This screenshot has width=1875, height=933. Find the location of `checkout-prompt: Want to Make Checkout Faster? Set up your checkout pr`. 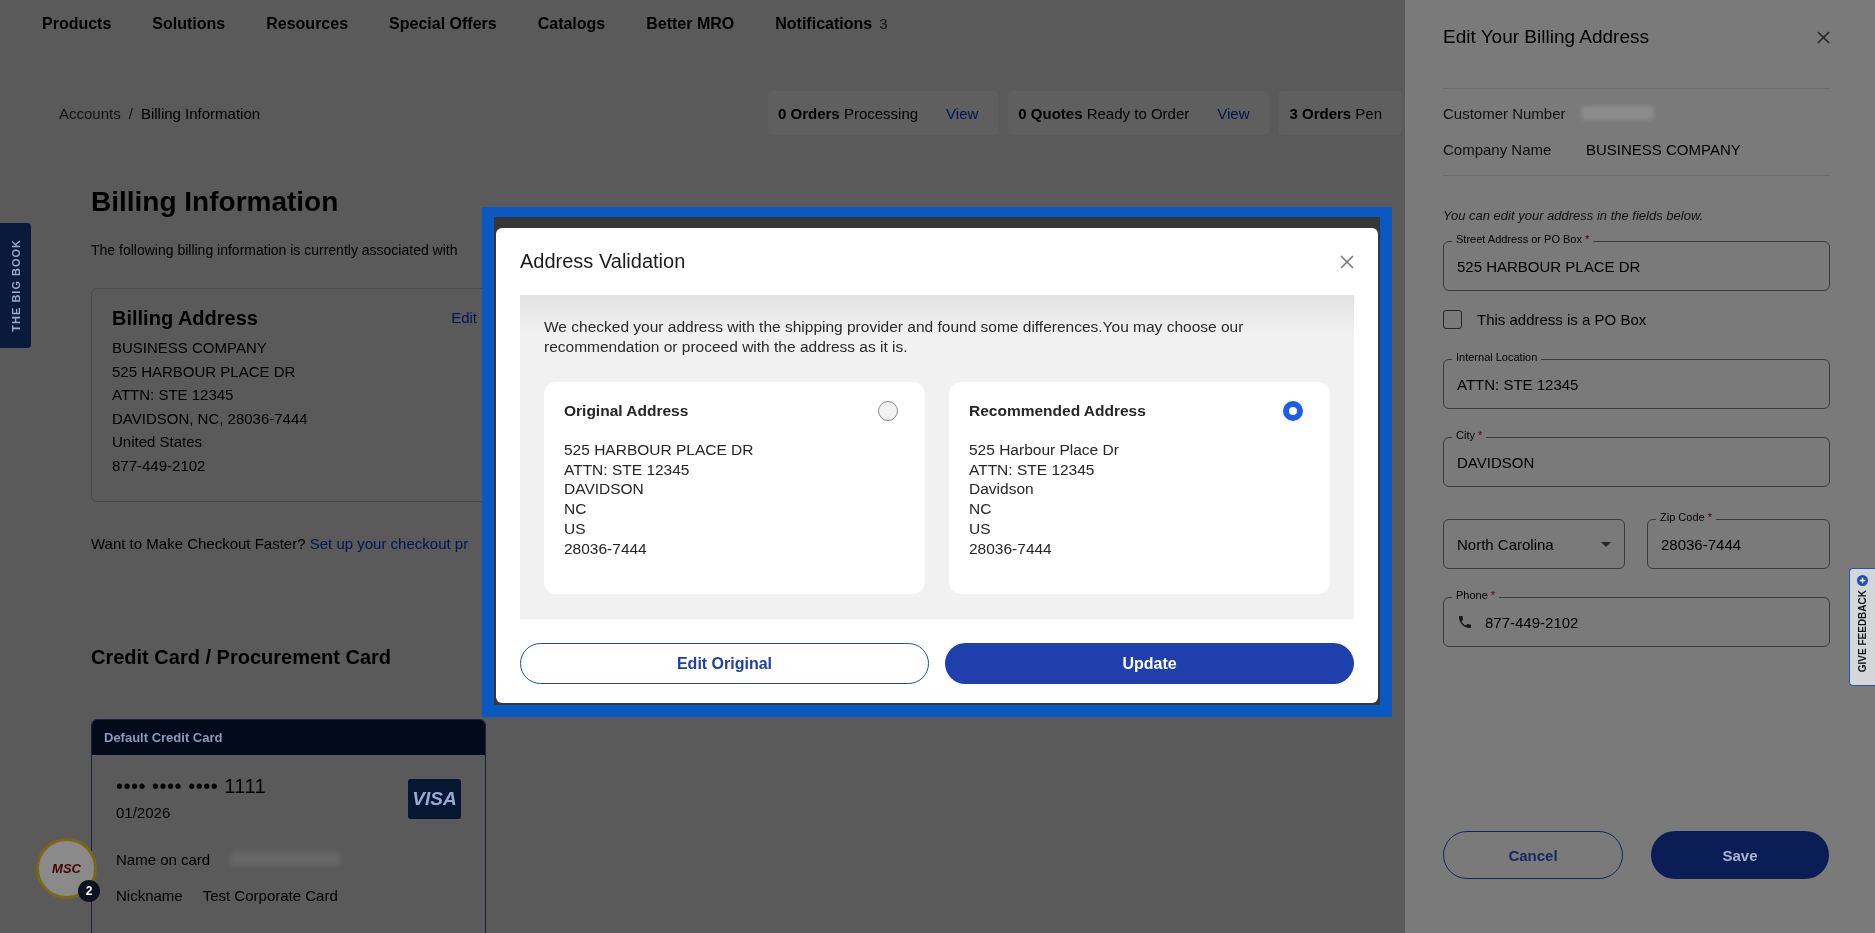

checkout-prompt: Want to Make Checkout Faster? Set up your checkout pr is located at coordinates (280, 543).